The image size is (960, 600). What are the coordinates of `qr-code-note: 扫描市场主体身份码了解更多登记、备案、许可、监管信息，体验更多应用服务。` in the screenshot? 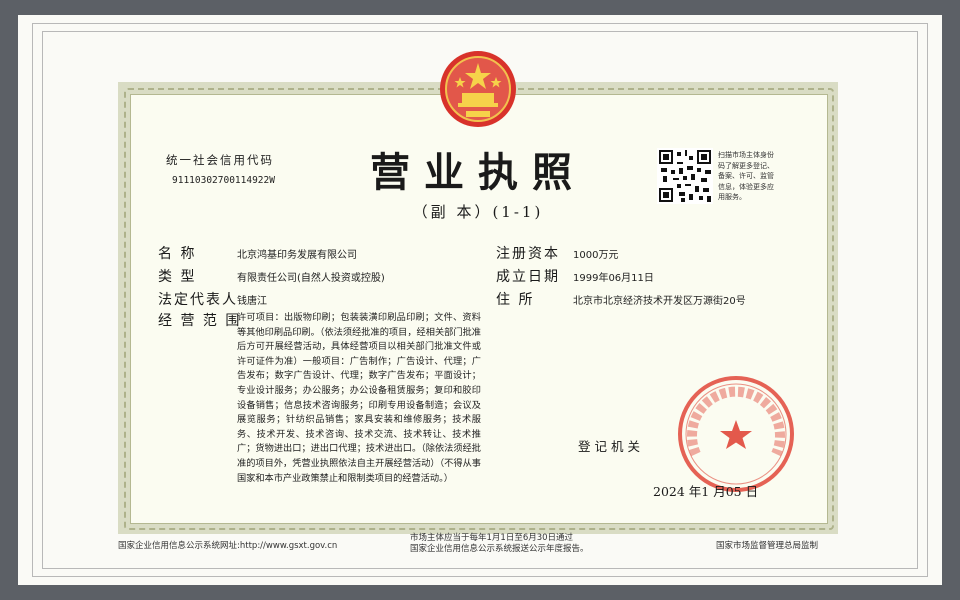 It's located at (746, 176).